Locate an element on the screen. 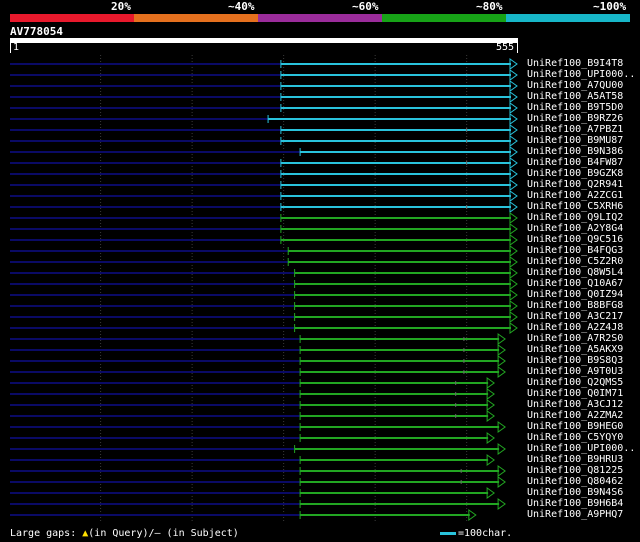  hit-label: UniRef100_B9H6B4 is located at coordinates (575, 503).